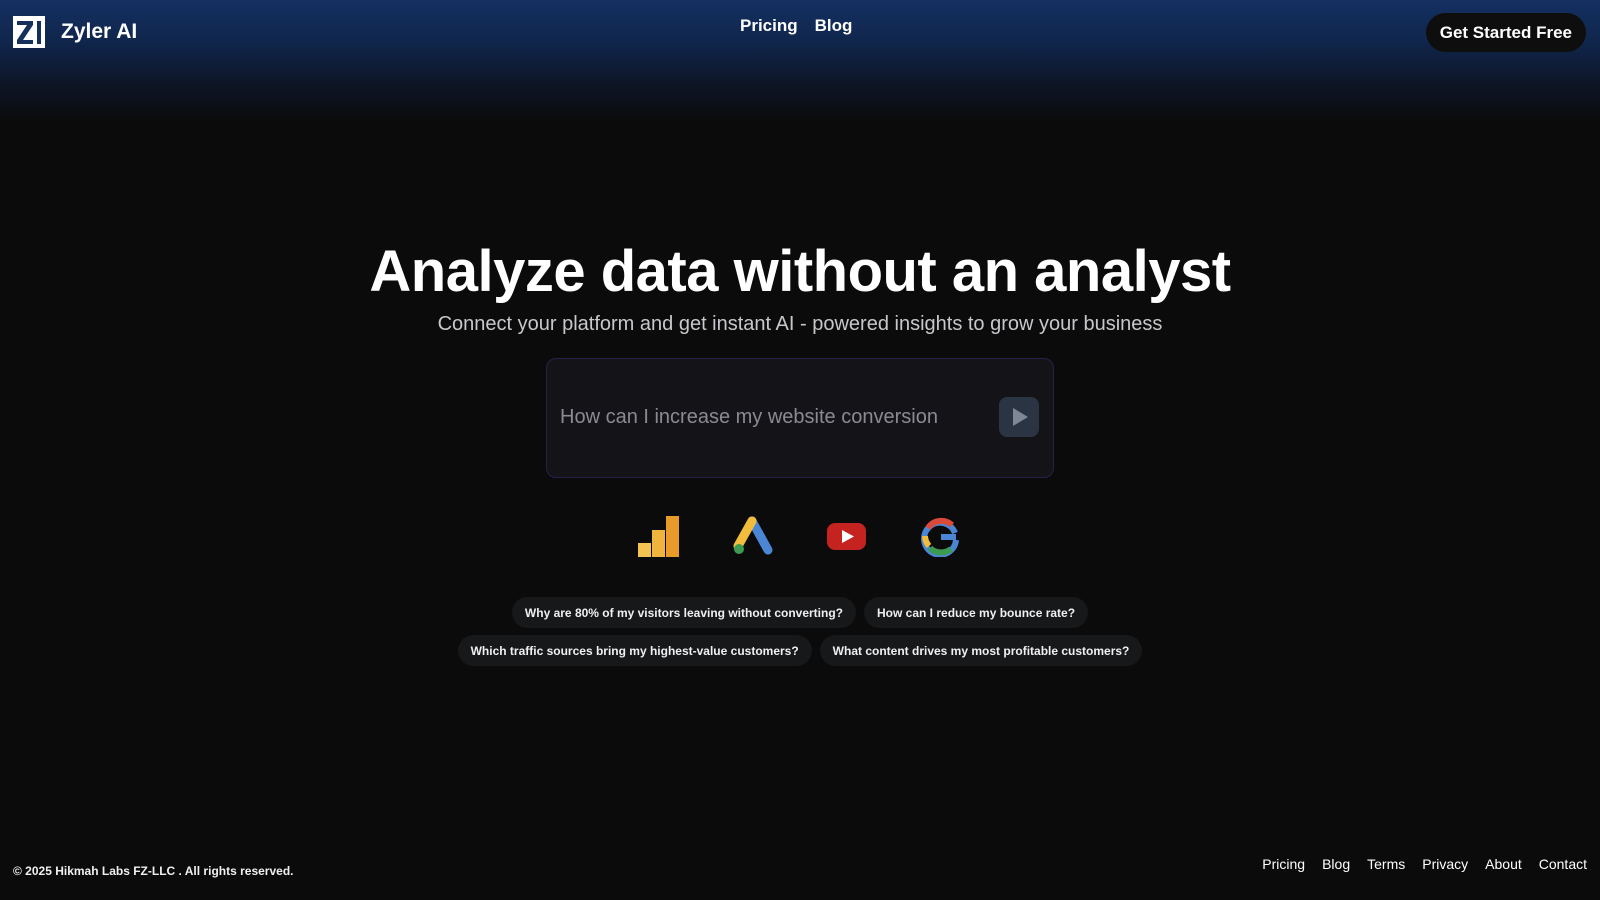 The width and height of the screenshot is (1600, 900). What do you see at coordinates (658, 536) in the screenshot?
I see `google-analytics-icon` at bounding box center [658, 536].